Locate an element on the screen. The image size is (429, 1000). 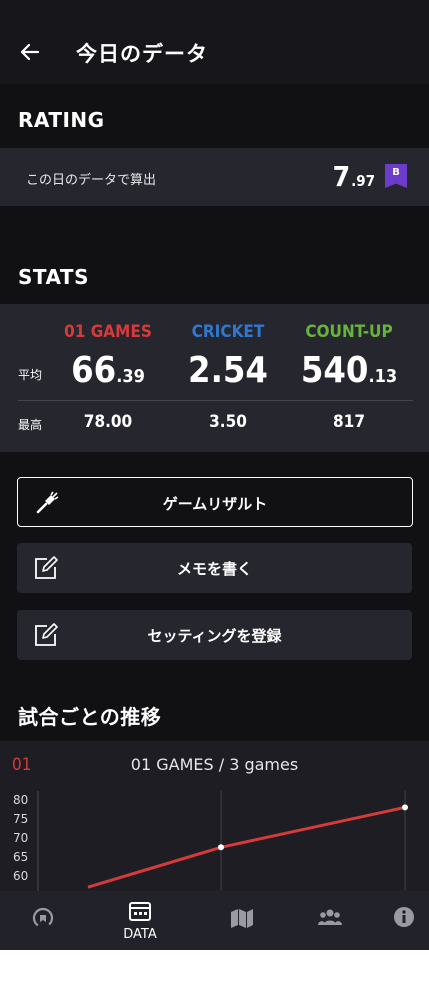
avg-01games: 66.39 is located at coordinates (108, 370).